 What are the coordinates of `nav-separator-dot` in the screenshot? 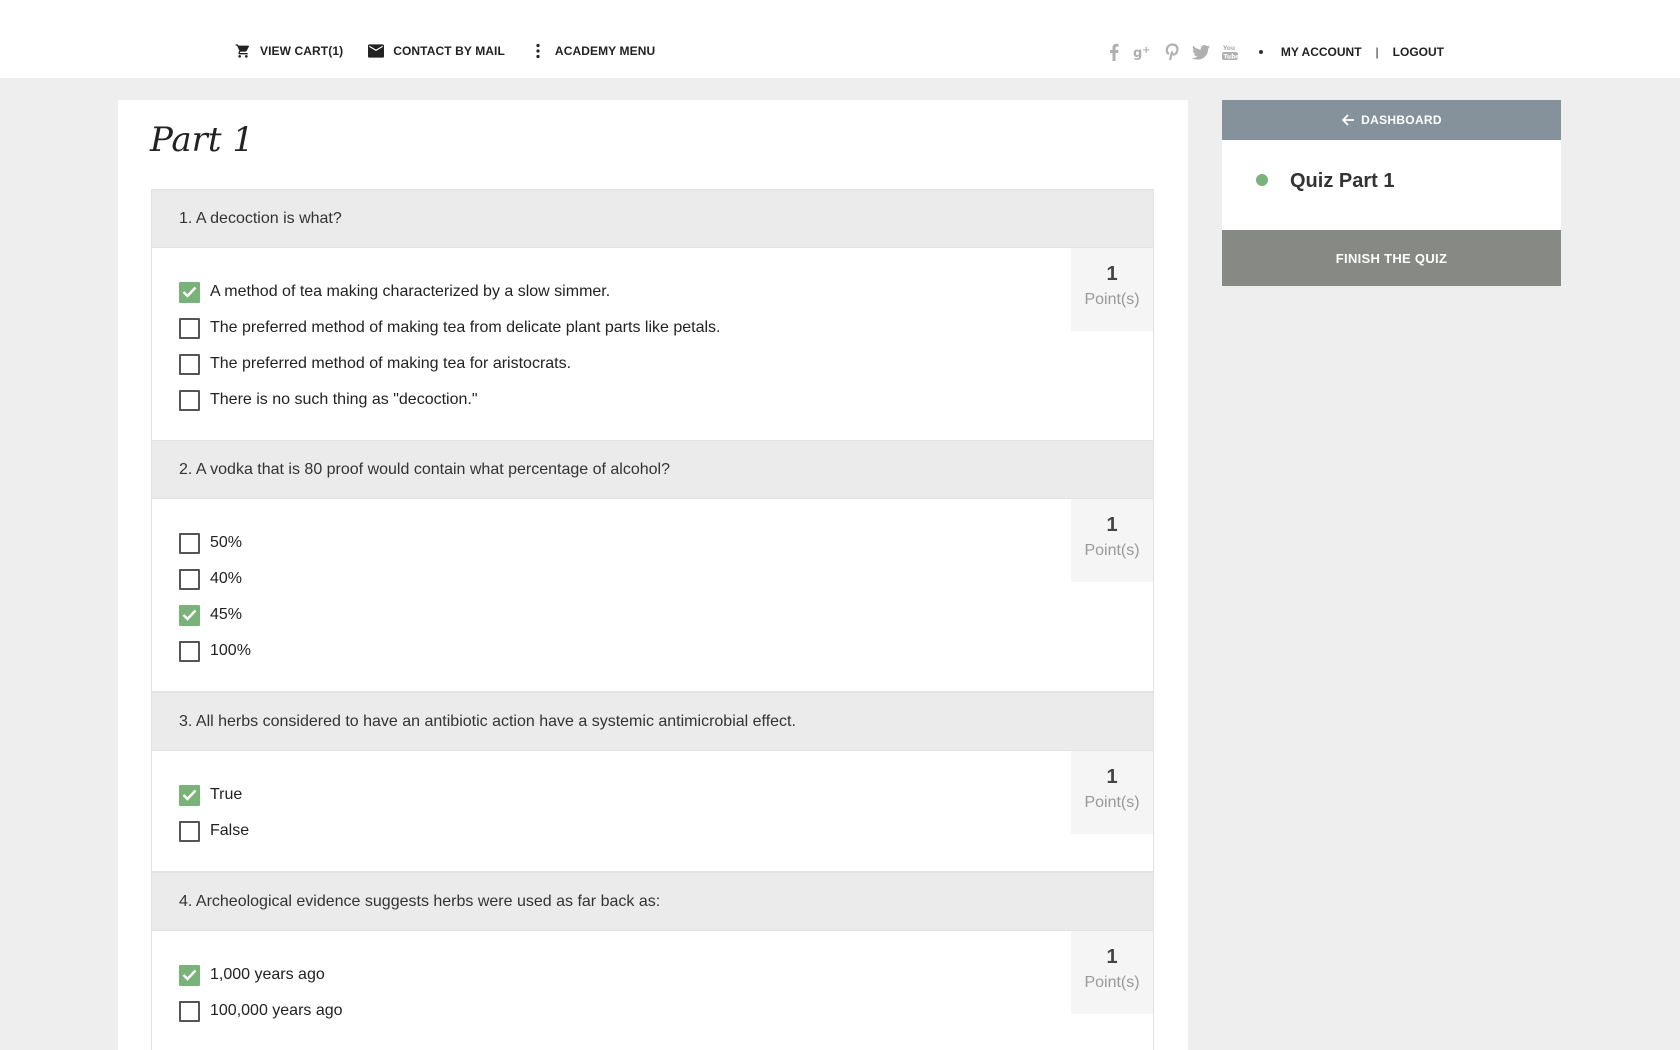 It's located at (1260, 52).